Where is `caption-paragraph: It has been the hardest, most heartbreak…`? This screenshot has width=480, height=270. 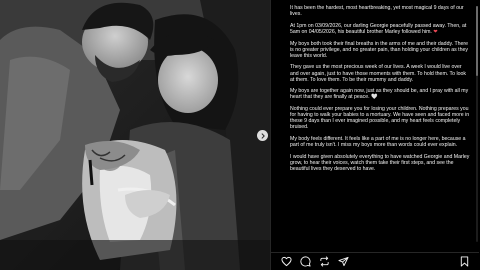
caption-paragraph: It has been the hardest, most heartbreak… is located at coordinates (377, 11).